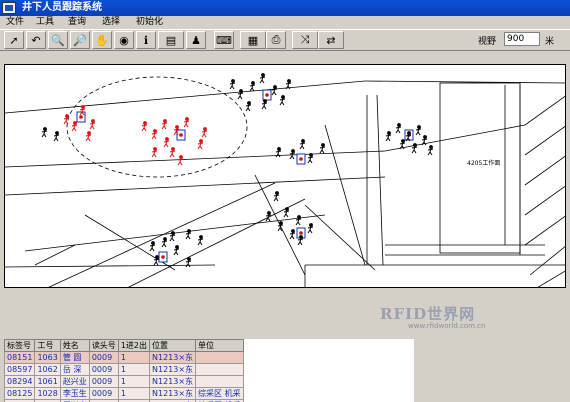 The width and height of the screenshot is (570, 402). Describe the element at coordinates (171, 40) in the screenshot. I see `layer-button: ▤` at that location.